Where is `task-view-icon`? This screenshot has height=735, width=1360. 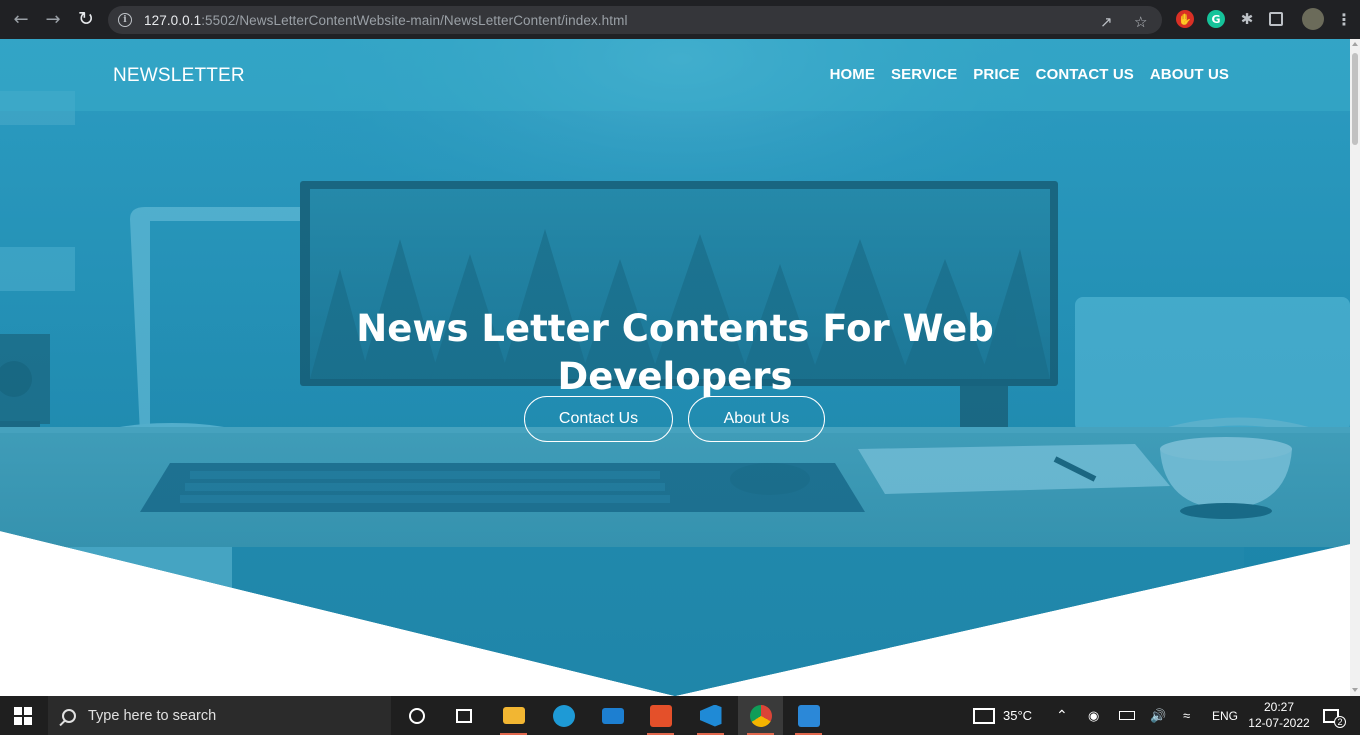 task-view-icon is located at coordinates (463, 715).